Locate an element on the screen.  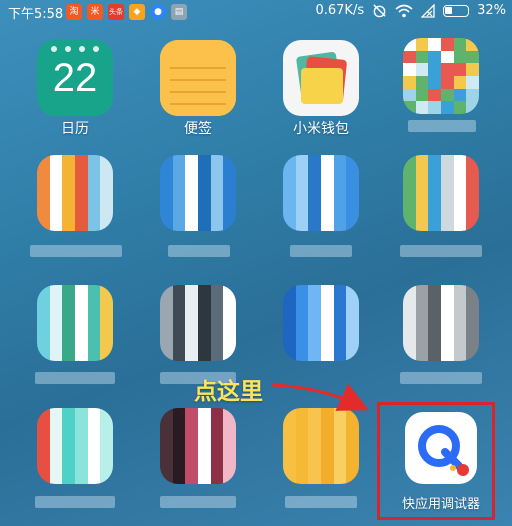
status-right: 0.67K/s 32% is located at coordinates (410, 10).